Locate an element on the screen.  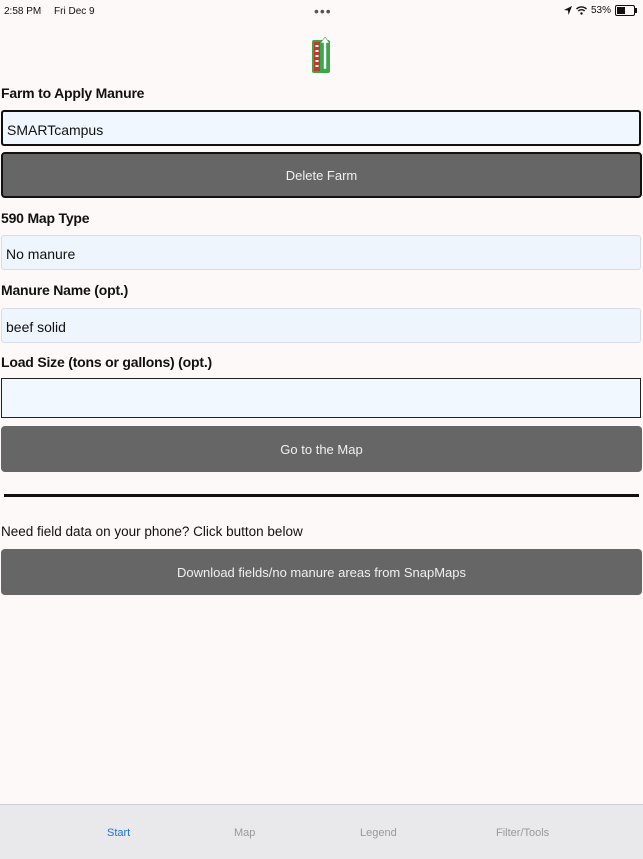
location-arrow-icon is located at coordinates (567, 10).